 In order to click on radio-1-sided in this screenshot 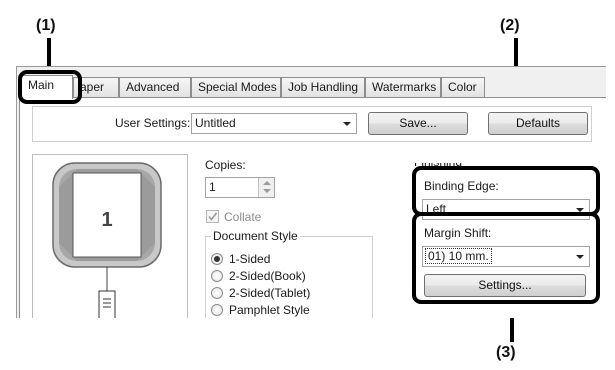, I will do `click(217, 259)`.